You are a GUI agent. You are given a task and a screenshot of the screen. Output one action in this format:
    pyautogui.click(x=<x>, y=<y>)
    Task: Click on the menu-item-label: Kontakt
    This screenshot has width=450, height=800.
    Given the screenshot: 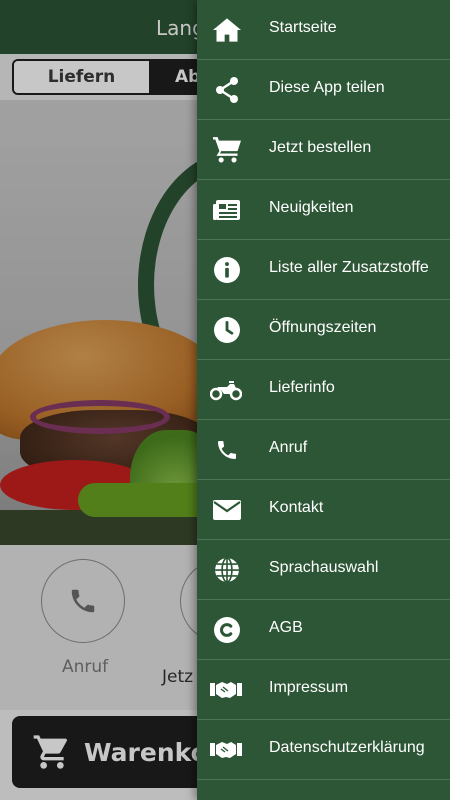 What is the action you would take?
    pyautogui.click(x=296, y=507)
    